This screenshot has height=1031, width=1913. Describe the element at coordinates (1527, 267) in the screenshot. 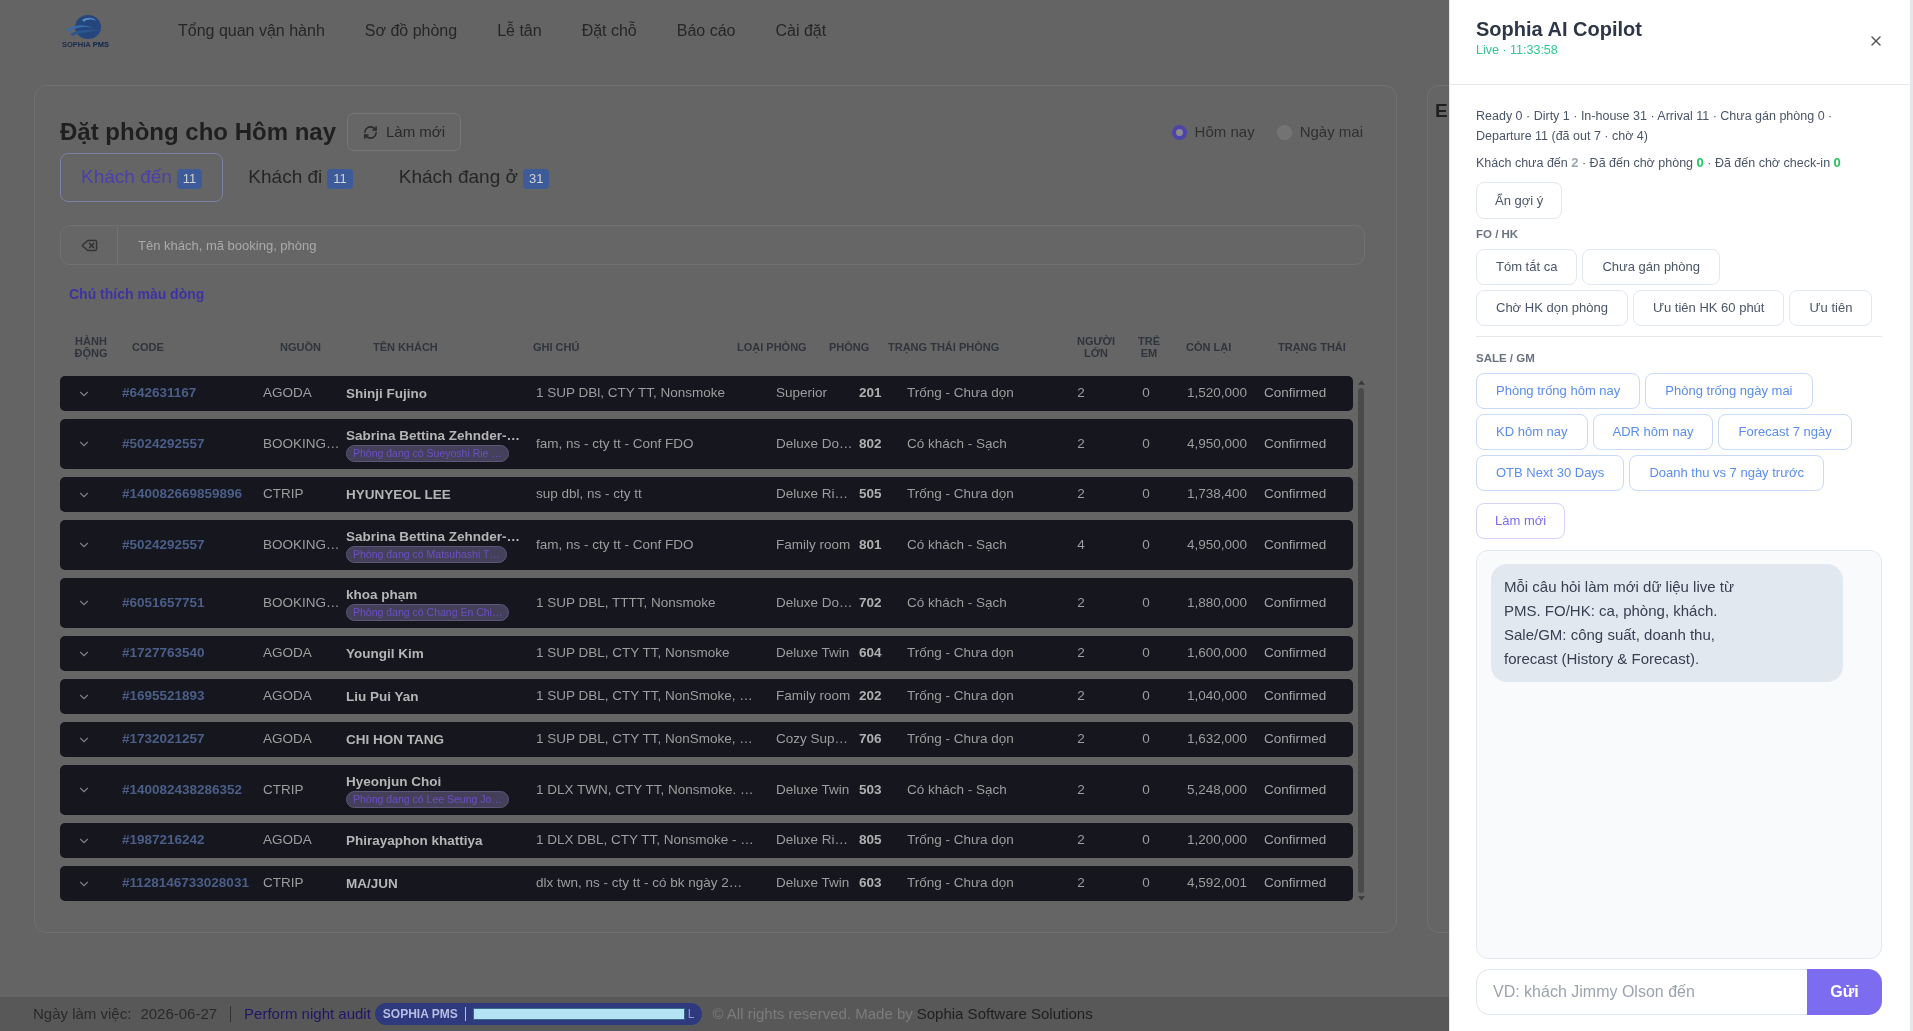

I see `suggestion-button: Tóm tắt ca` at that location.